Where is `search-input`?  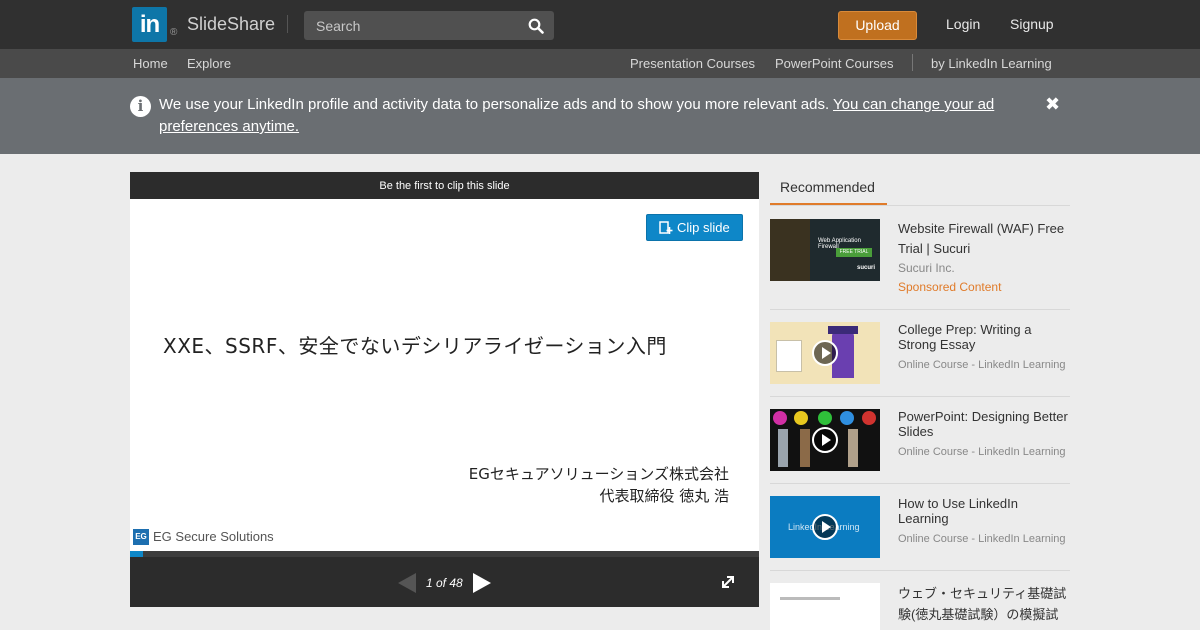
search-input is located at coordinates (414, 25).